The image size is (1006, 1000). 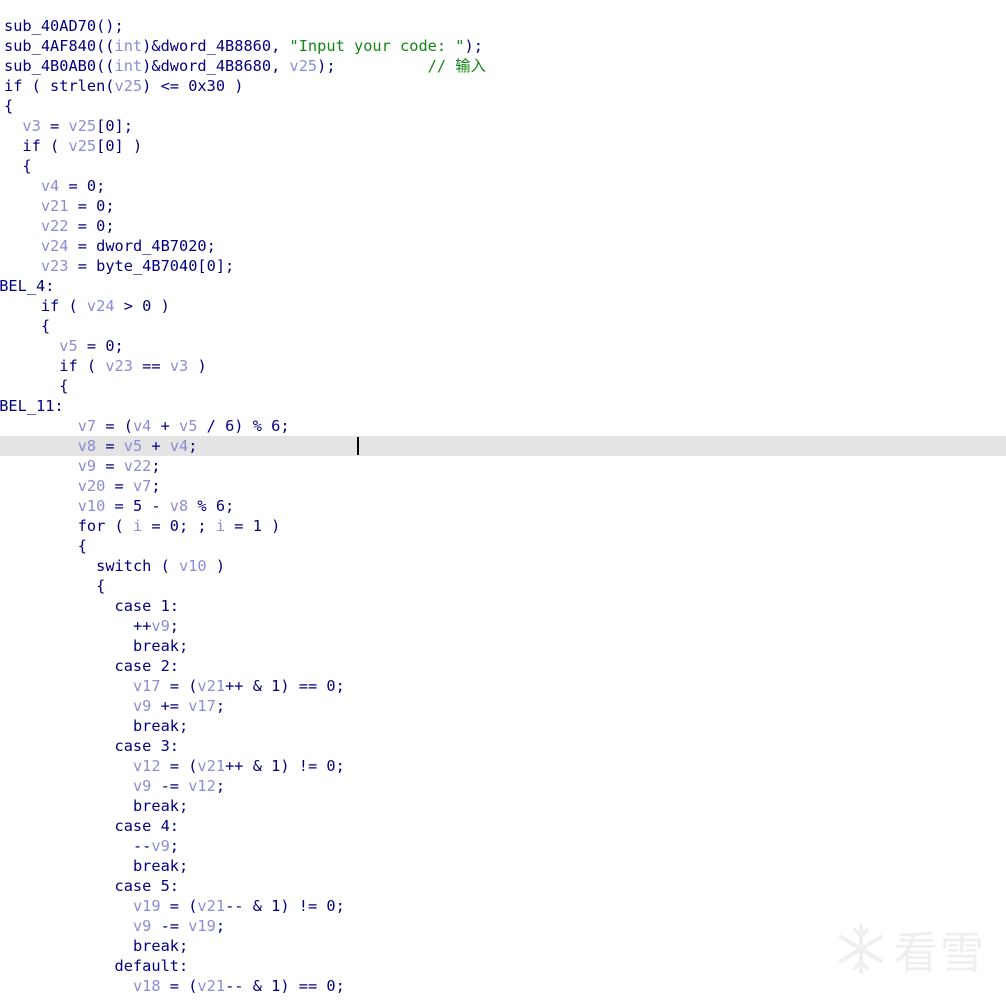 I want to click on code-identifier: v7, so click(x=87, y=426).